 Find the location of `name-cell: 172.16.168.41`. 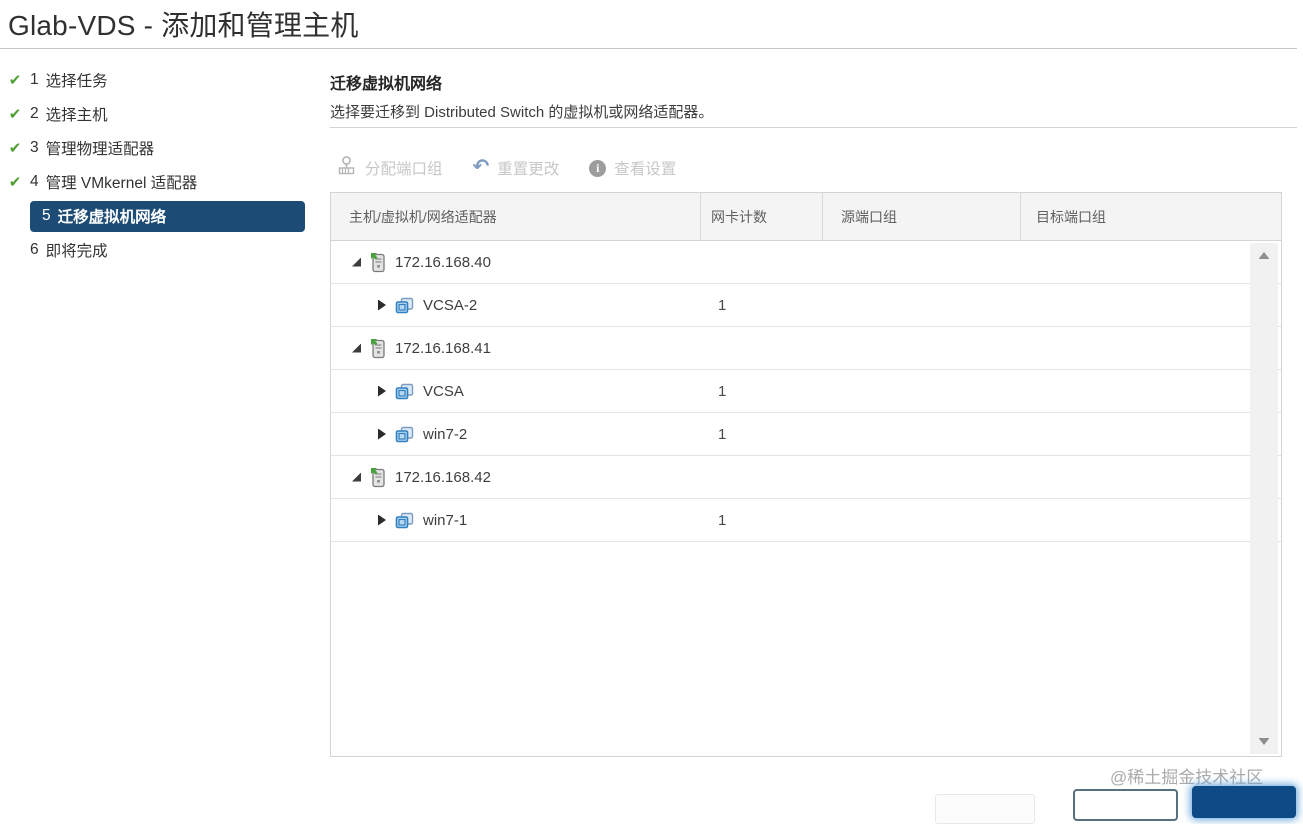

name-cell: 172.16.168.41 is located at coordinates (516, 348).